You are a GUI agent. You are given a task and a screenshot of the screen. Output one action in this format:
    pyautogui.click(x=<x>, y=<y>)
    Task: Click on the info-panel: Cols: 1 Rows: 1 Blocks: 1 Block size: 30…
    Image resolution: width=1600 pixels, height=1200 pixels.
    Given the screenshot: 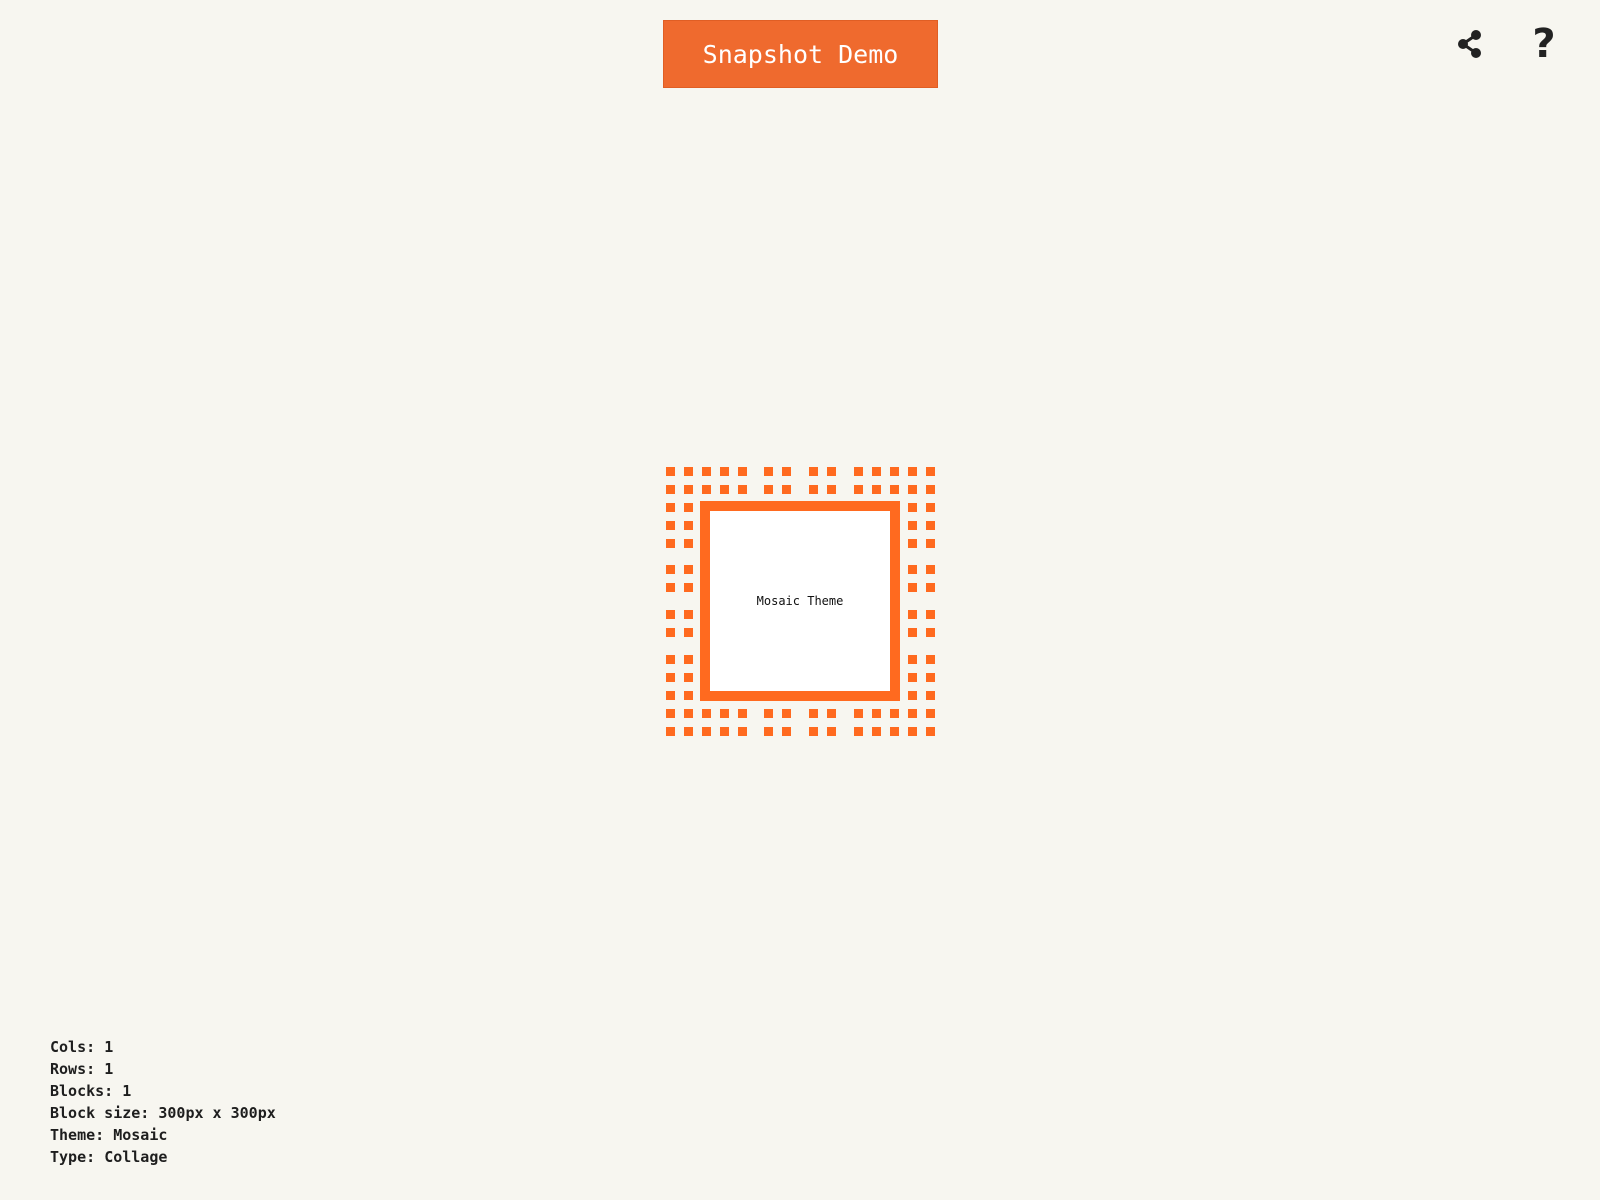 What is the action you would take?
    pyautogui.click(x=163, y=1102)
    